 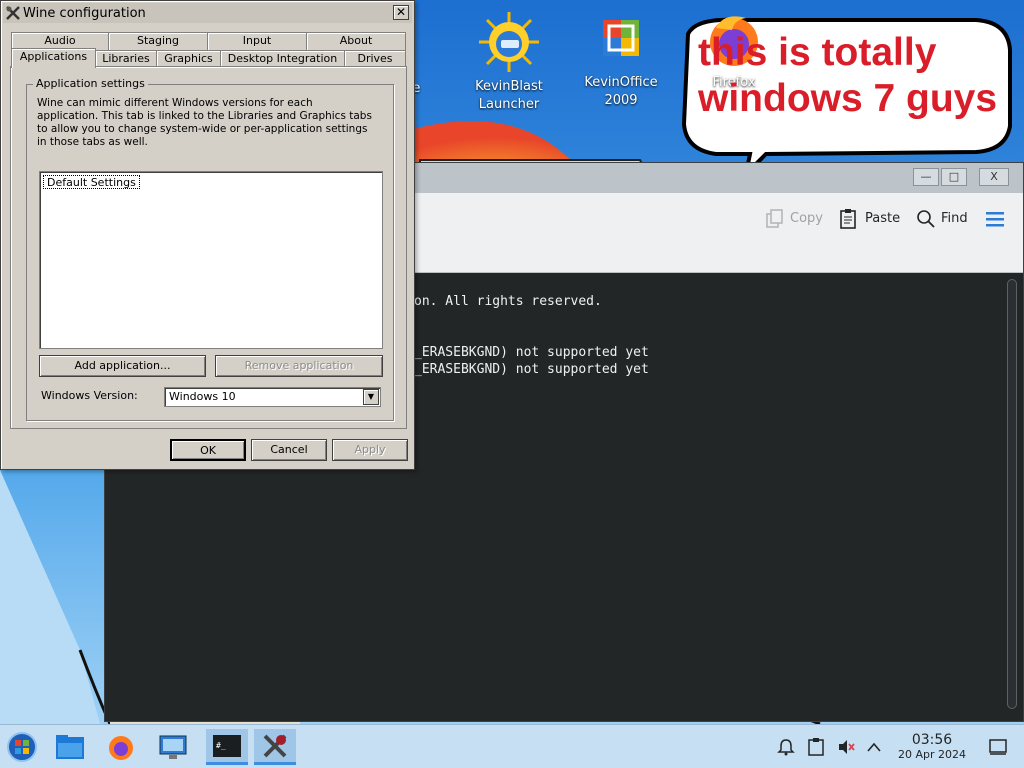 I want to click on minimize-button: —, so click(x=926, y=177).